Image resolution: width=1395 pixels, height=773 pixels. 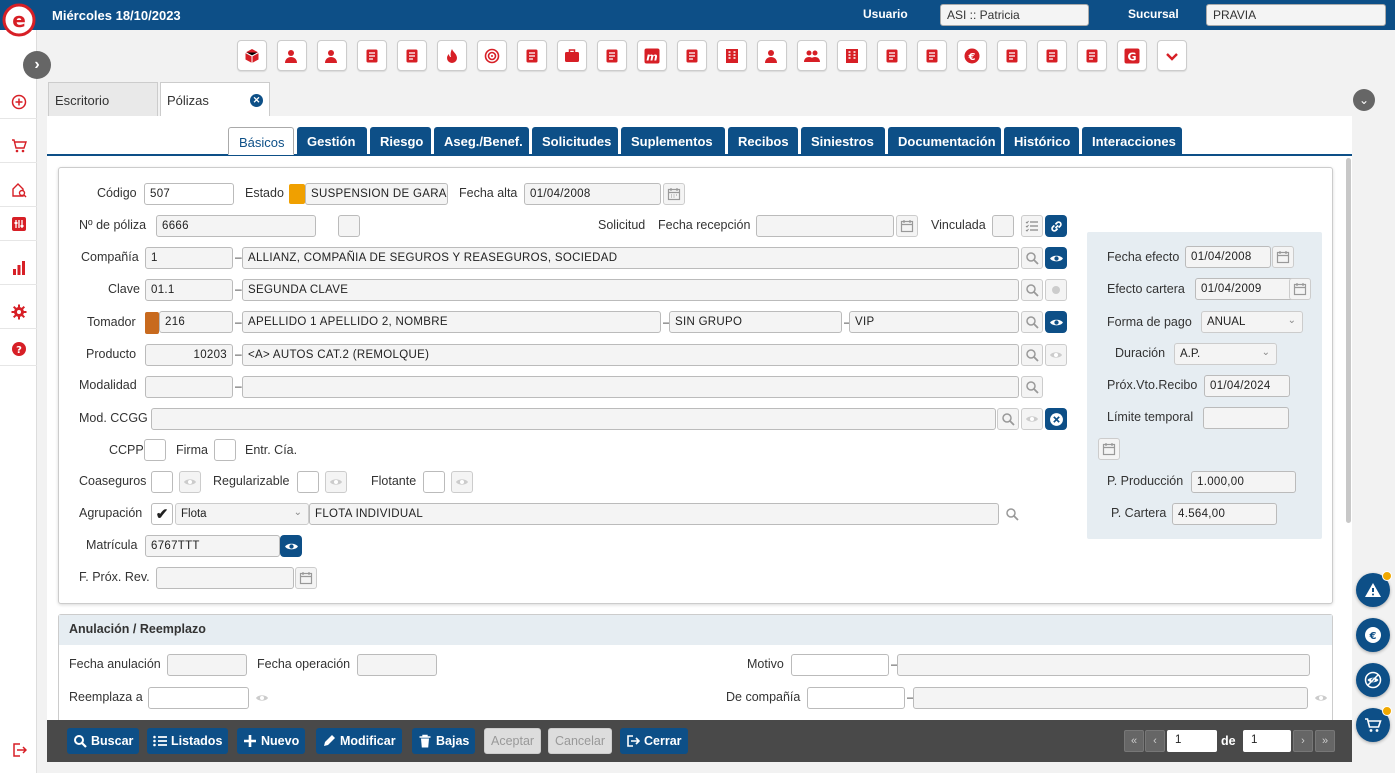 I want to click on m-logo-icon: m, so click(x=652, y=55).